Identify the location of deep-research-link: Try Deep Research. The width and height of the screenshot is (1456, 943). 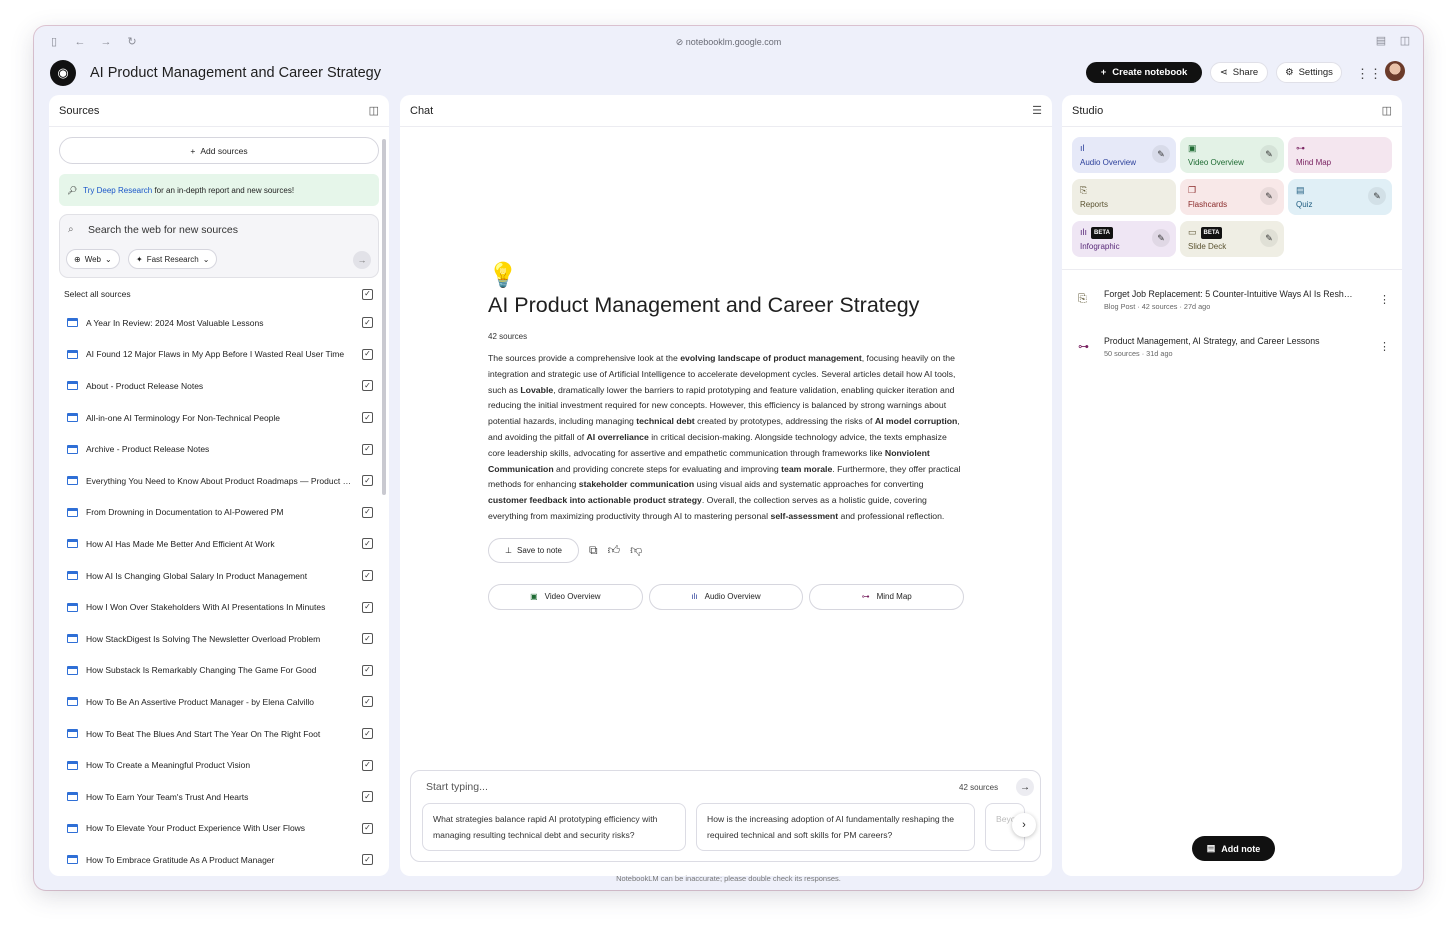
(117, 190).